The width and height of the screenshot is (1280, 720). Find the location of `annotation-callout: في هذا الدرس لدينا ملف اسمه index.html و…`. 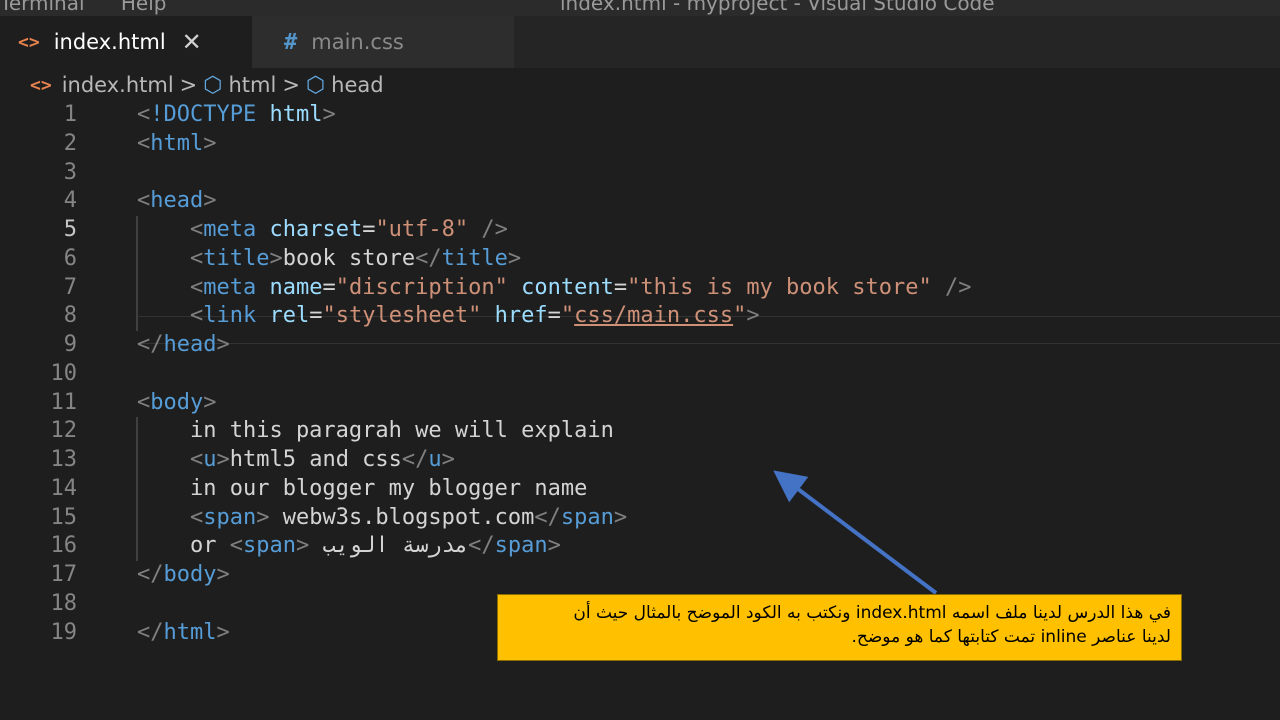

annotation-callout: في هذا الدرس لدينا ملف اسمه index.html و… is located at coordinates (839, 627).